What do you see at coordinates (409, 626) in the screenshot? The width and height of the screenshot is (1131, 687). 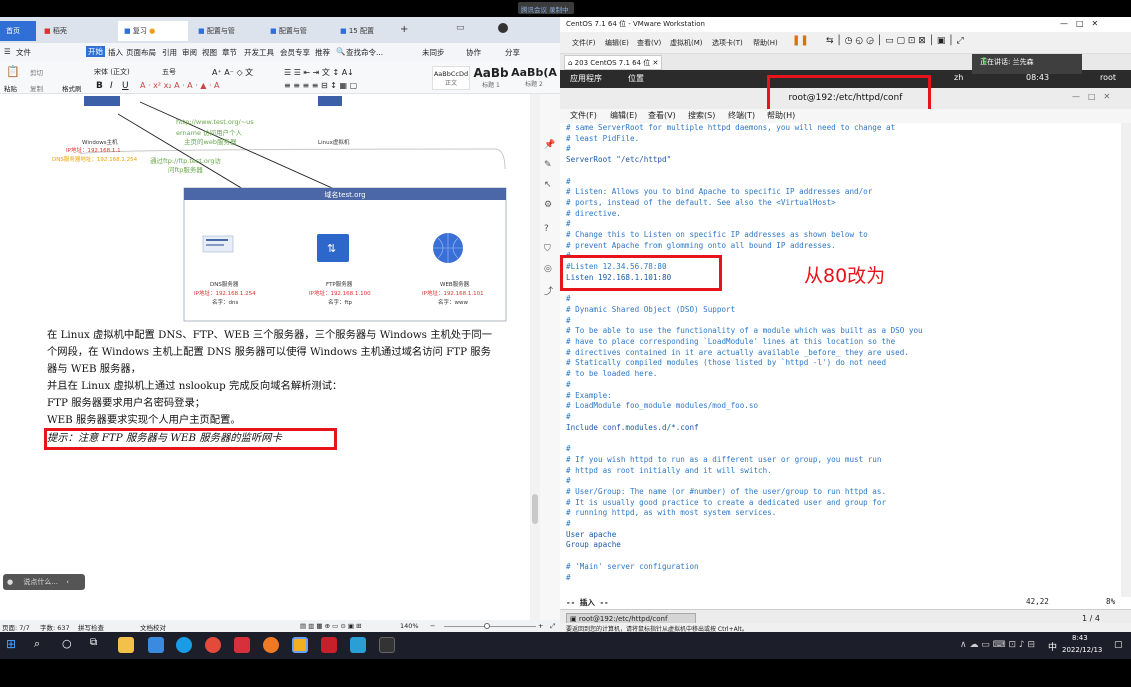 I see `zoom-level: 140%` at bounding box center [409, 626].